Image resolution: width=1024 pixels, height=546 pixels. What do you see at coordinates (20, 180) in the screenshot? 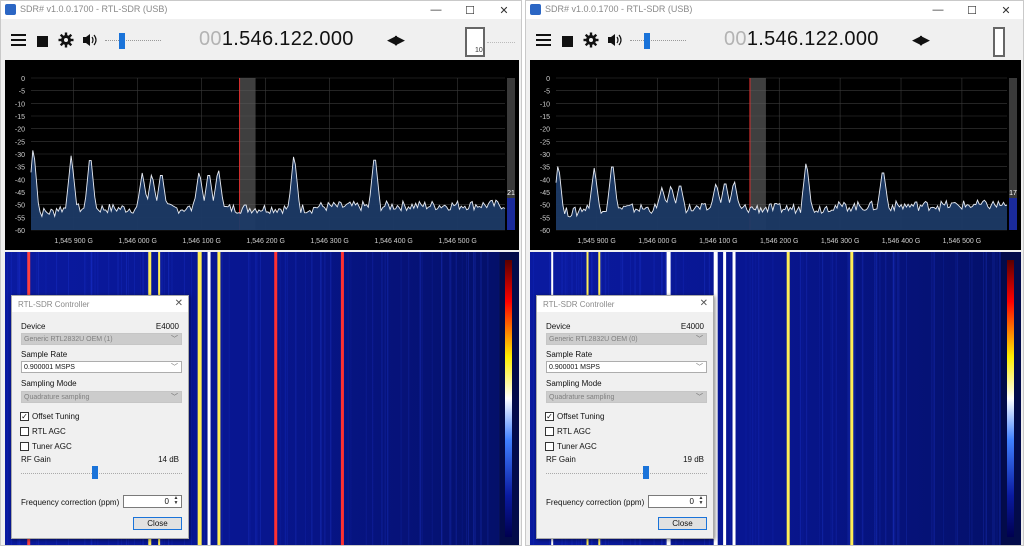
I see `y-tick-label: -40` at bounding box center [20, 180].